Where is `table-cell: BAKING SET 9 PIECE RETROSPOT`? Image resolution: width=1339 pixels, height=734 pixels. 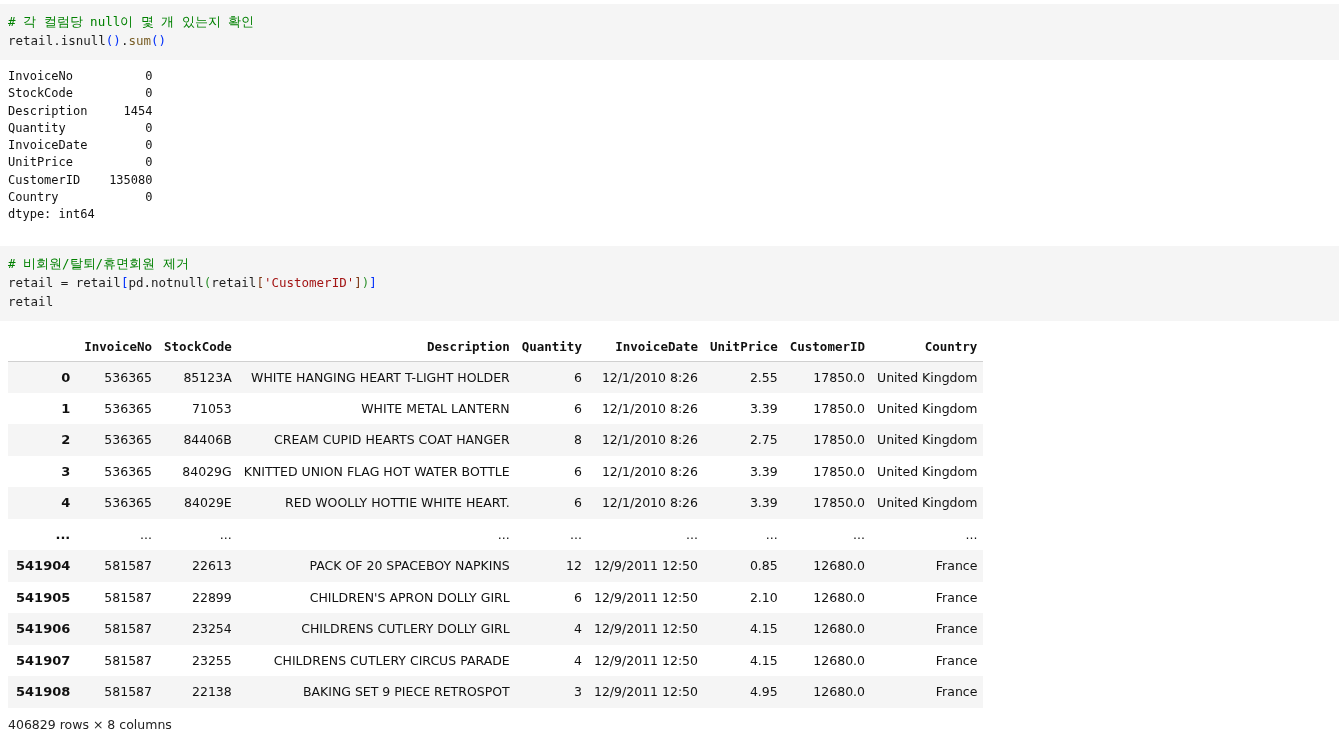
table-cell: BAKING SET 9 PIECE RETROSPOT is located at coordinates (376, 692).